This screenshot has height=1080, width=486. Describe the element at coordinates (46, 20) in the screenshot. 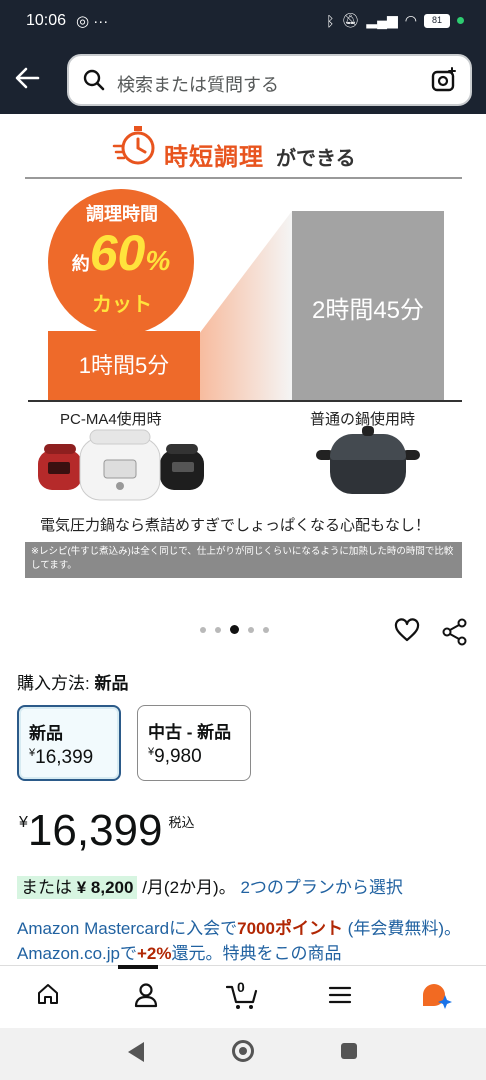

I see `status-time: 10:06` at that location.